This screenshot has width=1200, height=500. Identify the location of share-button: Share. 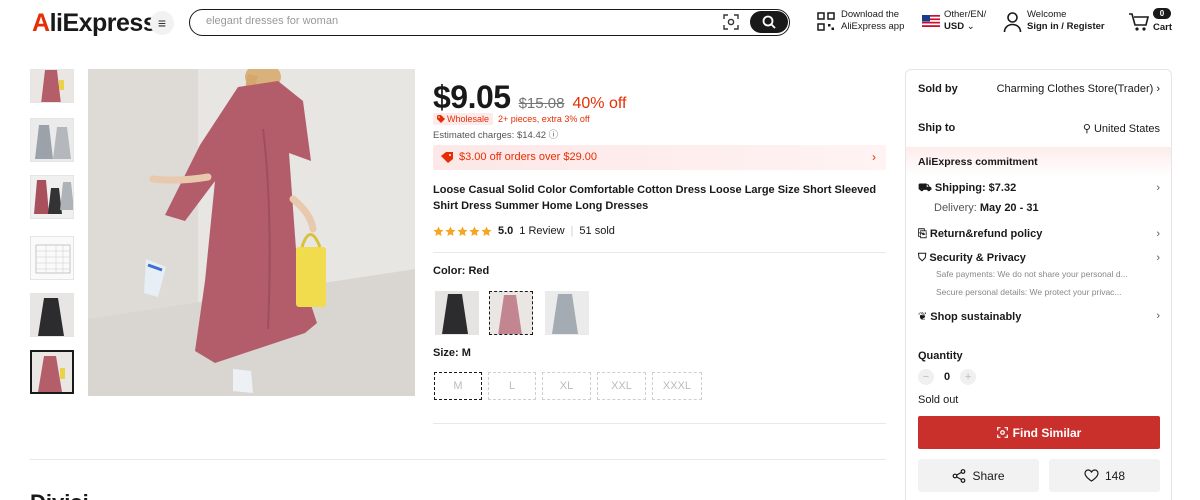
(978, 475).